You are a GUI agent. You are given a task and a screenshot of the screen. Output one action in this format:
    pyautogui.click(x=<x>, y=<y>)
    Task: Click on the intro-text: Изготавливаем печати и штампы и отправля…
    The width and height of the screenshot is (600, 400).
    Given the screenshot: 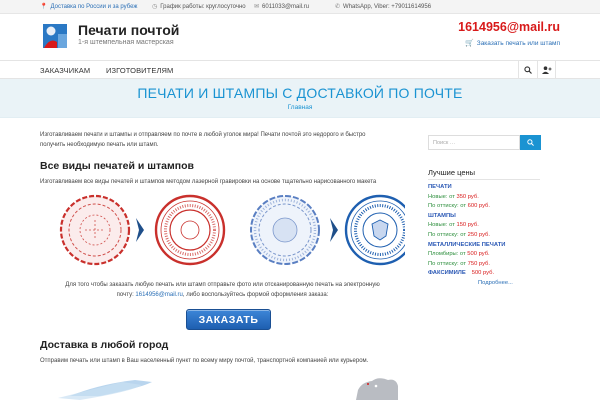 What is the action you would take?
    pyautogui.click(x=225, y=140)
    